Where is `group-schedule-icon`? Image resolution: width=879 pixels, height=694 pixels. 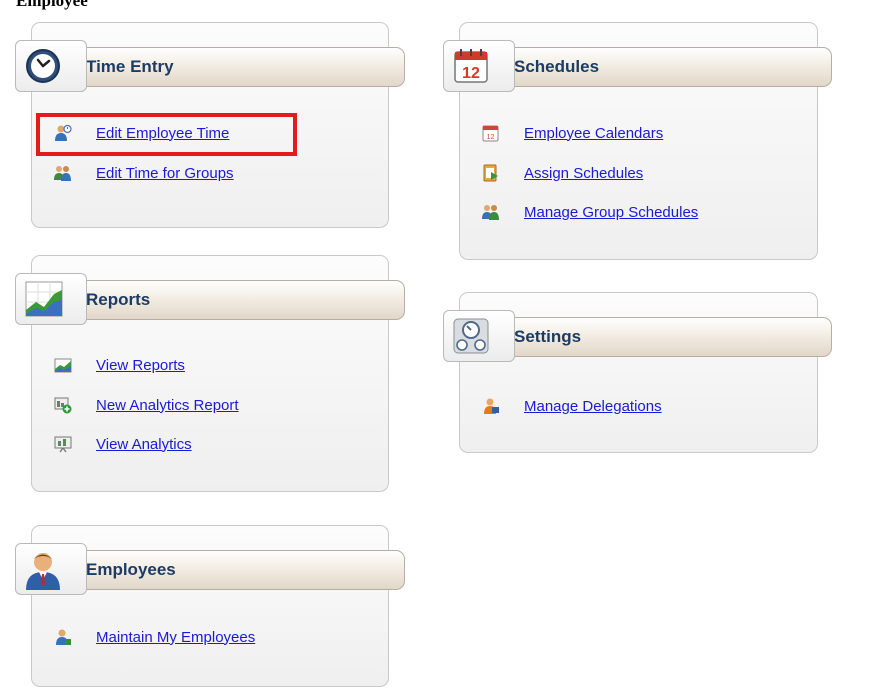
group-schedule-icon is located at coordinates (491, 212).